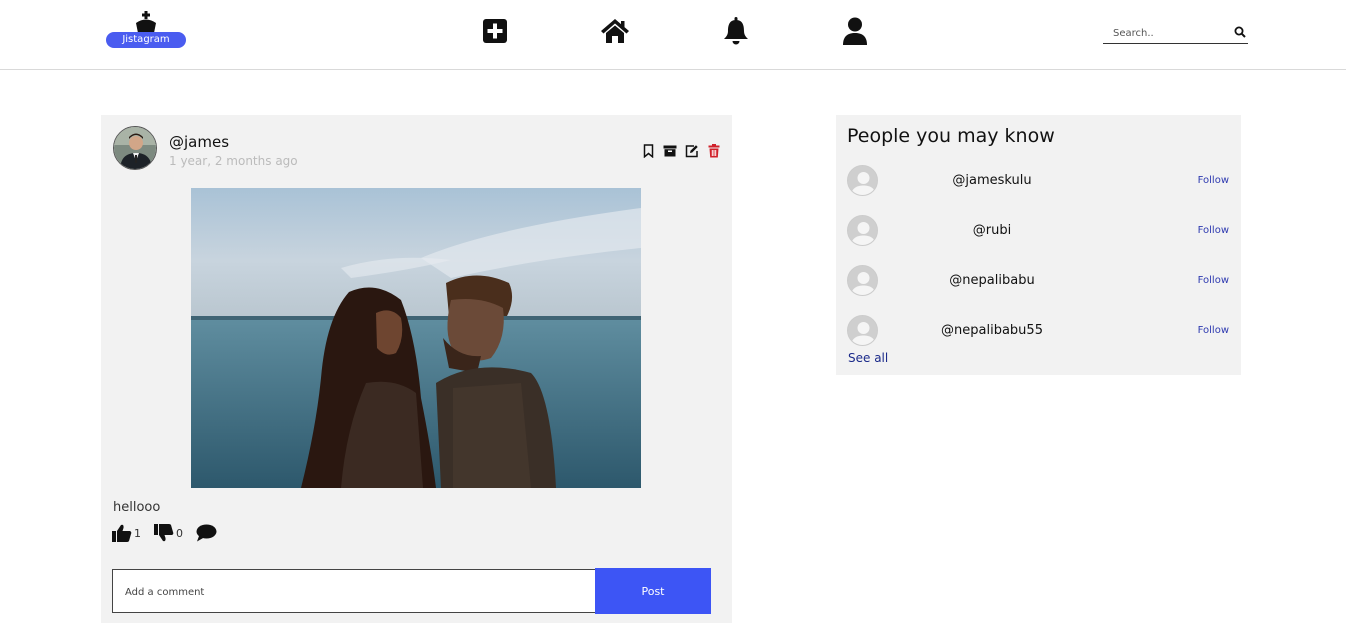 The width and height of the screenshot is (1346, 623). Describe the element at coordinates (1170, 33) in the screenshot. I see `search-input` at that location.